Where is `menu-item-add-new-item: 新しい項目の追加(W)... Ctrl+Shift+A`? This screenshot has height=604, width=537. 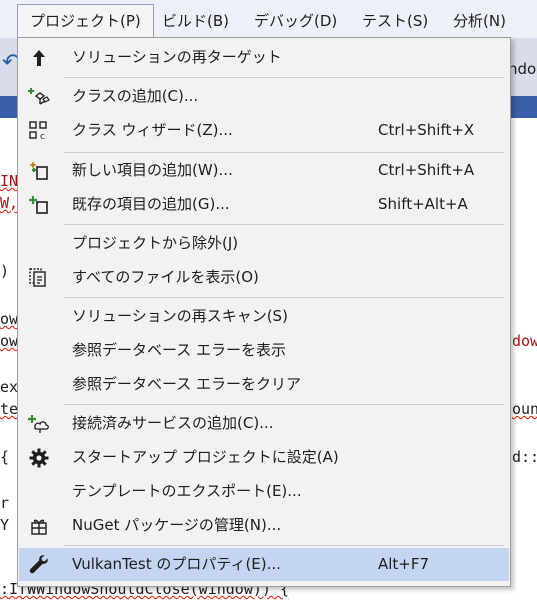
menu-item-add-new-item: 新しい項目の追加(W)... Ctrl+Shift+A is located at coordinates (264, 170).